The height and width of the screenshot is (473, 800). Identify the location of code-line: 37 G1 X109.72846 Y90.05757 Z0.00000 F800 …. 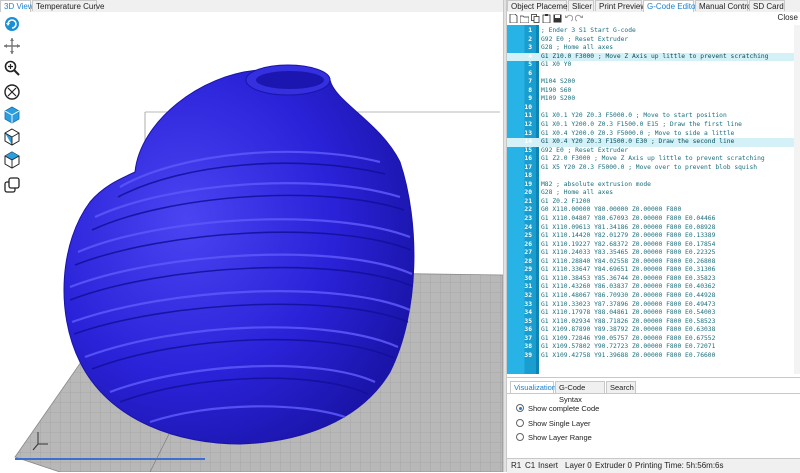
(653, 339).